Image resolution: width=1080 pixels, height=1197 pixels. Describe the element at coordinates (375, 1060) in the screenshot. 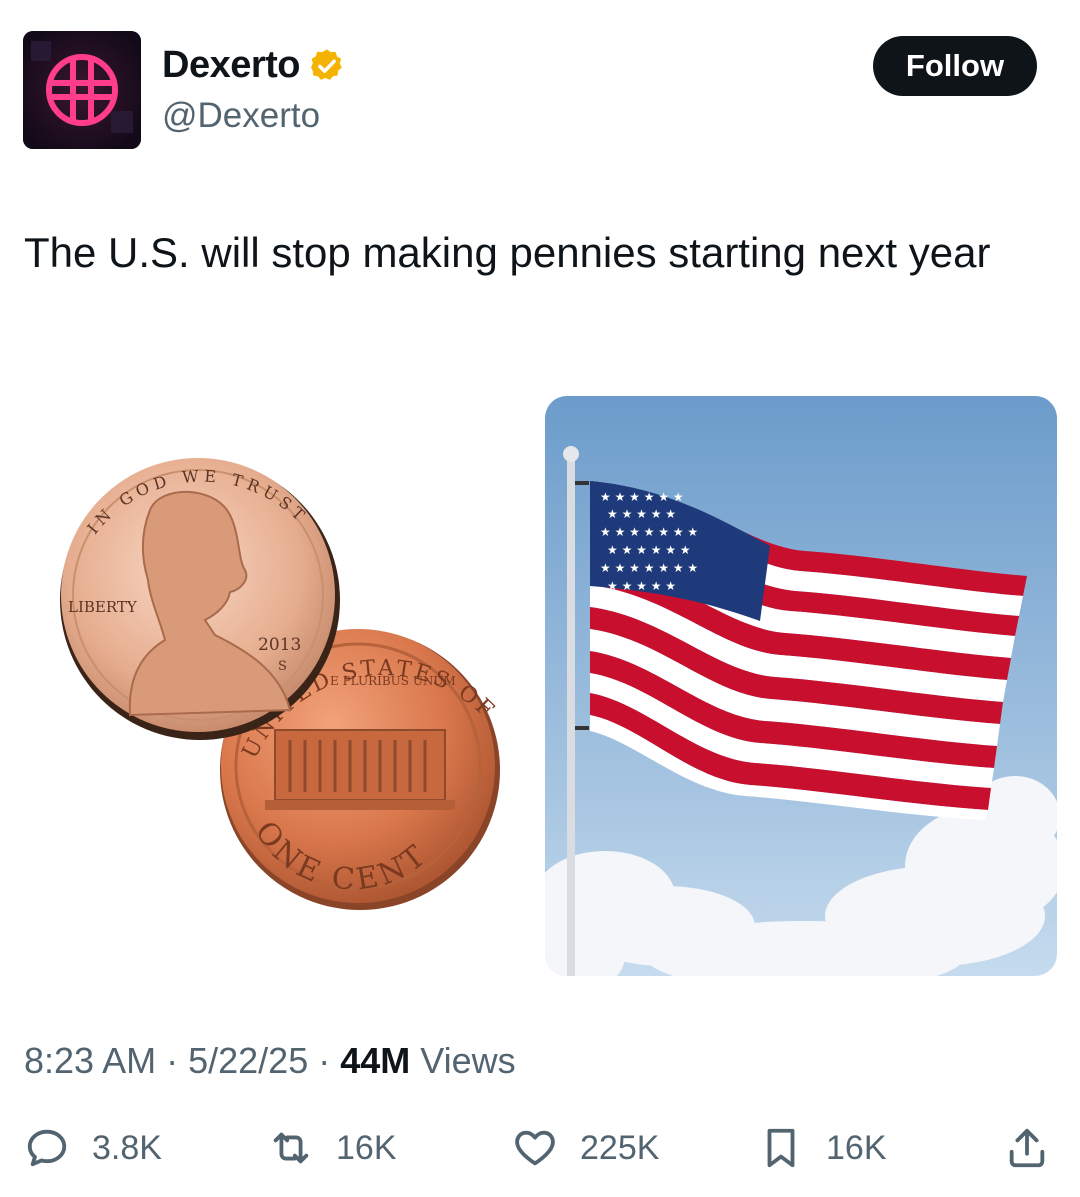

I see `views-count: 44M` at that location.